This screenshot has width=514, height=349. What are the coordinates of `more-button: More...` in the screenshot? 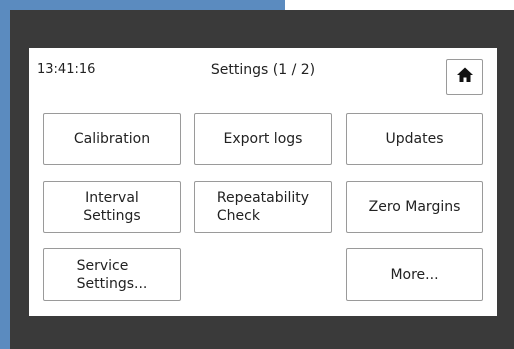 It's located at (414, 274).